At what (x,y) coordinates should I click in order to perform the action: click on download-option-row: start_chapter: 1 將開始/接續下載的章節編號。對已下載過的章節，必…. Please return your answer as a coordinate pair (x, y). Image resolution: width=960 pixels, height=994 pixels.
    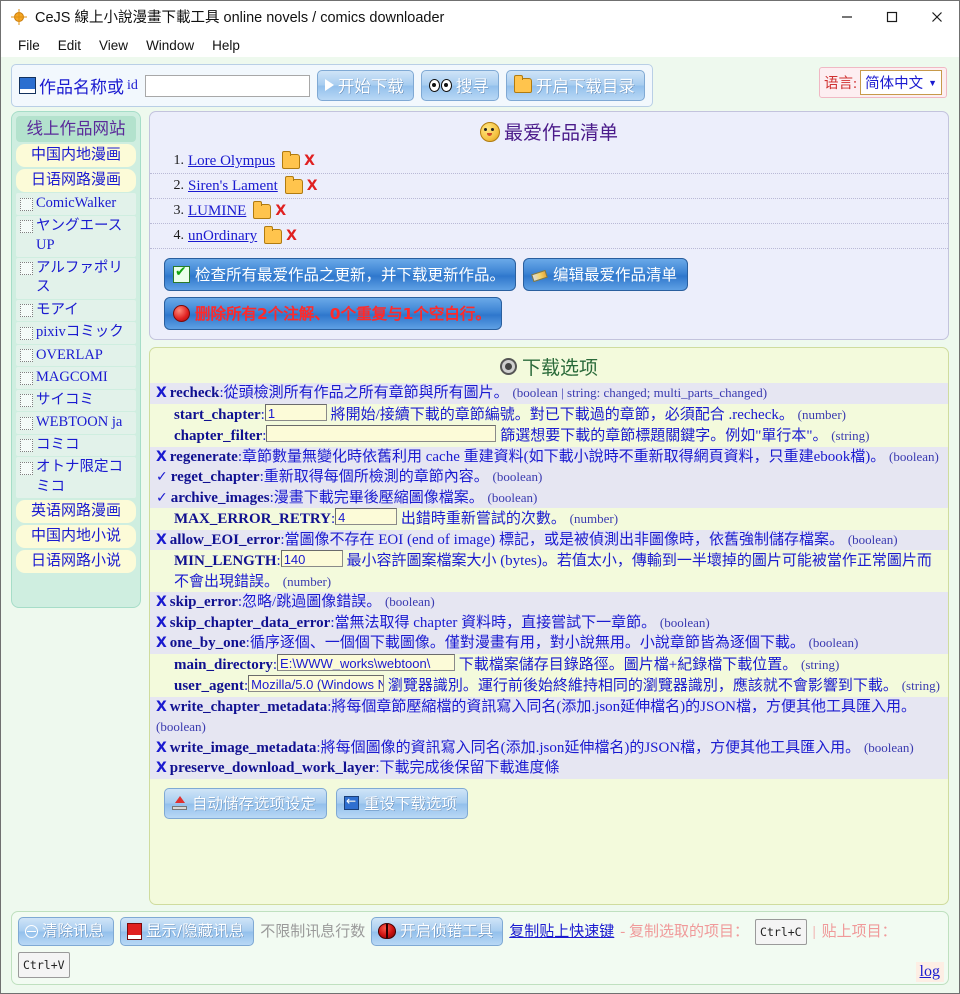
    Looking at the image, I should click on (549, 414).